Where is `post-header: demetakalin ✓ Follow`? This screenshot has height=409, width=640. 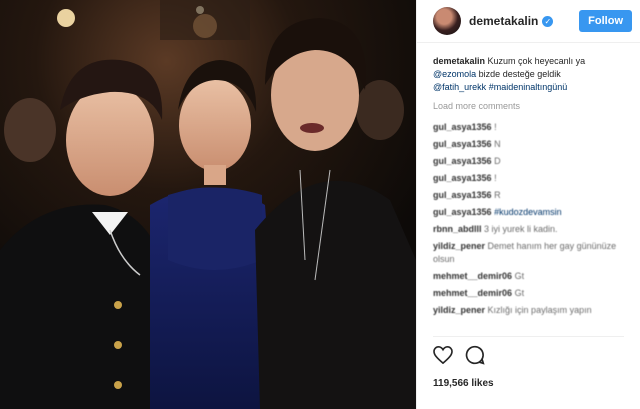
post-header: demetakalin ✓ Follow is located at coordinates (528, 21).